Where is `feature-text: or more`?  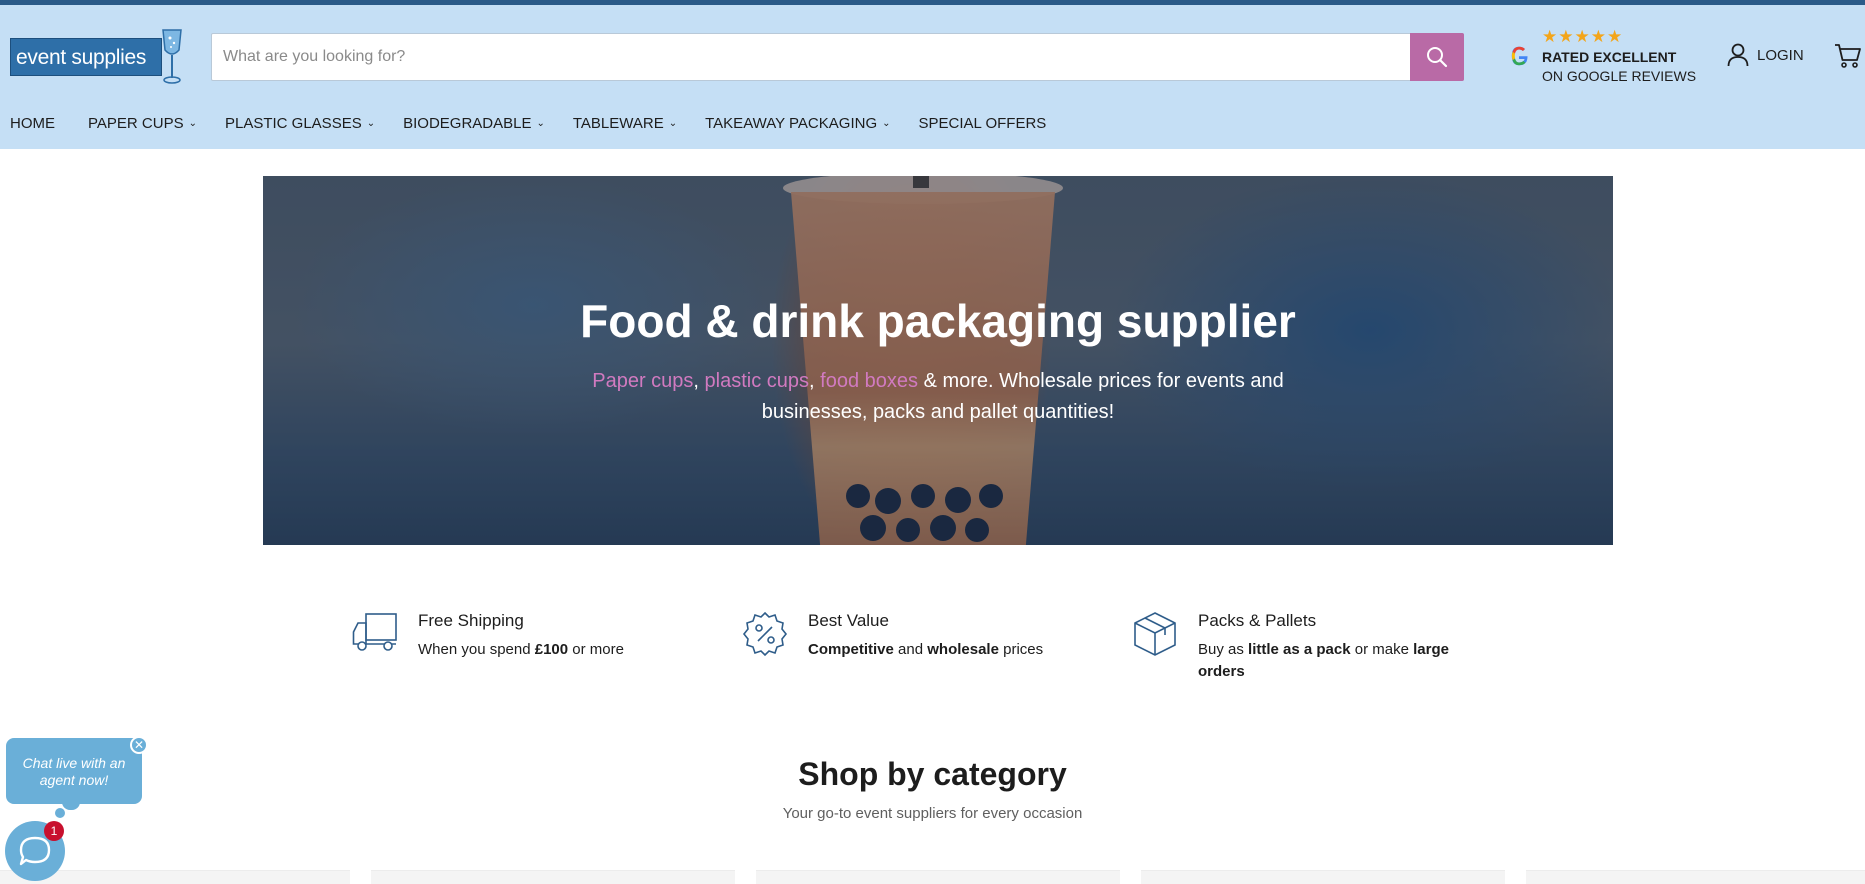 feature-text: or more is located at coordinates (596, 649).